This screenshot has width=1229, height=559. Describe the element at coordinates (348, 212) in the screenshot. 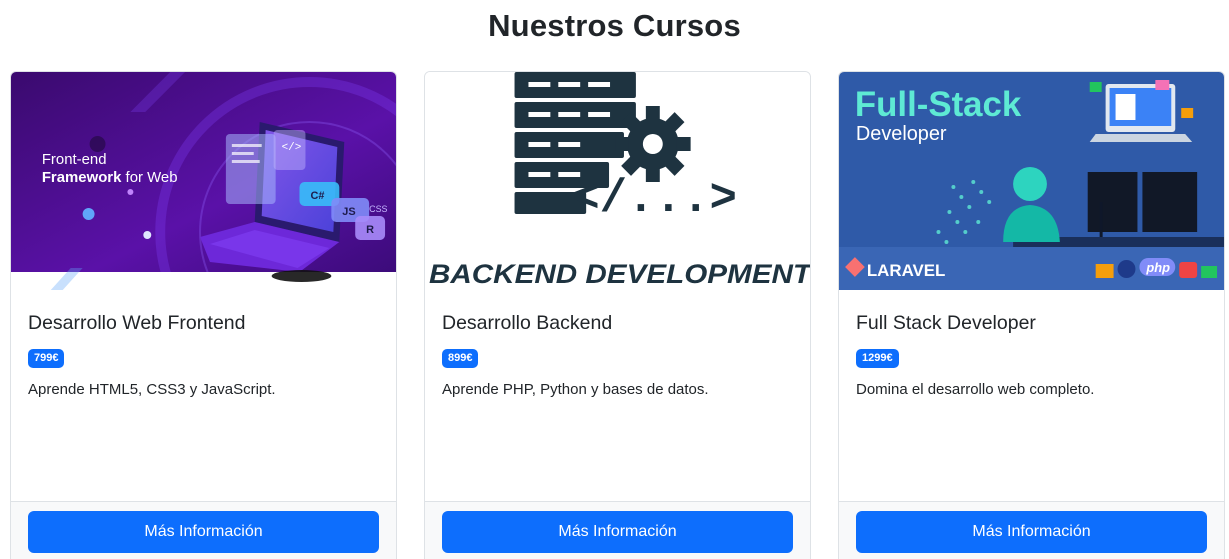

I see `tag-js: JS` at that location.